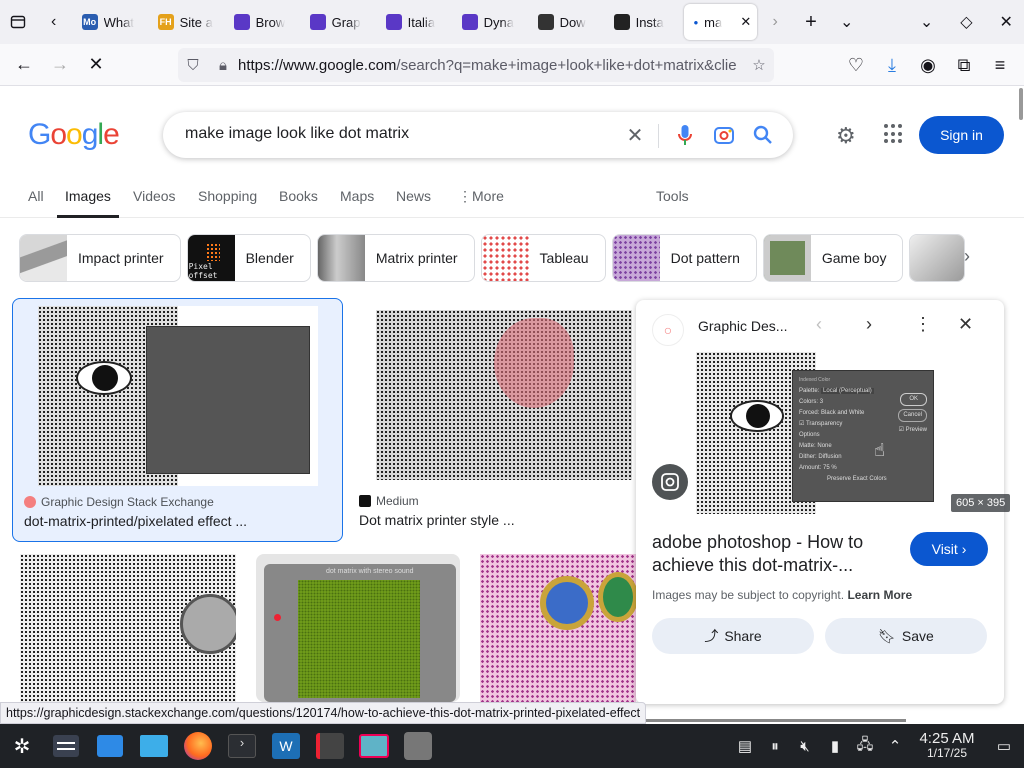 This screenshot has width=1024, height=768. What do you see at coordinates (198, 746) in the screenshot?
I see `firefox-icon` at bounding box center [198, 746].